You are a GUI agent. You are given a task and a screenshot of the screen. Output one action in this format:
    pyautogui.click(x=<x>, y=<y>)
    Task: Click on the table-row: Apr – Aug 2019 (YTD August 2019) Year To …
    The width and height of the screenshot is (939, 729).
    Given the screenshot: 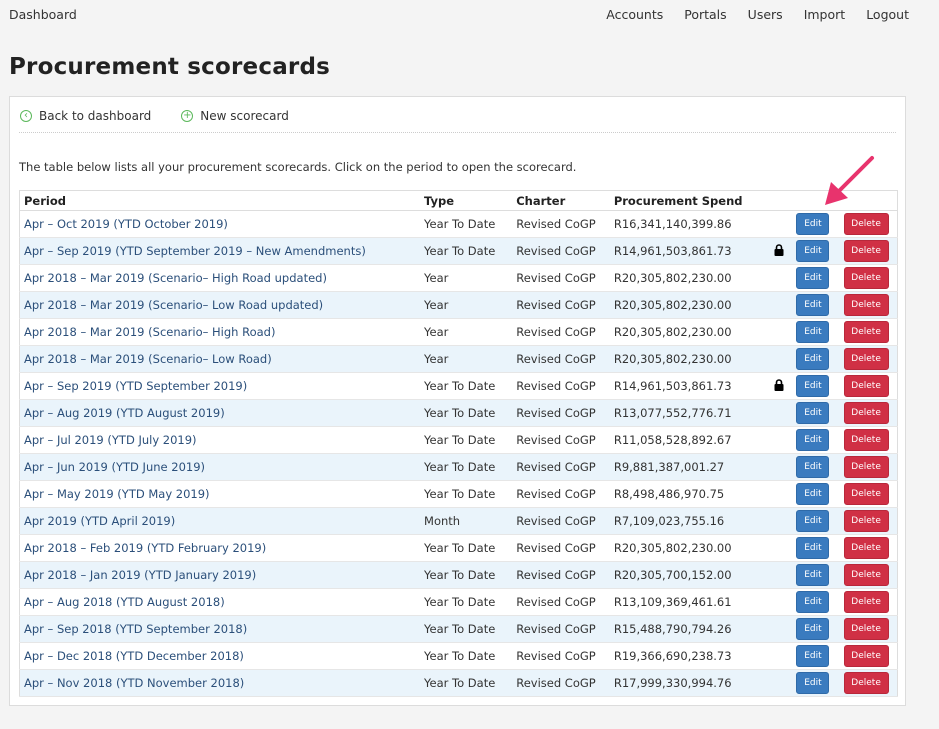 What is the action you would take?
    pyautogui.click(x=458, y=413)
    